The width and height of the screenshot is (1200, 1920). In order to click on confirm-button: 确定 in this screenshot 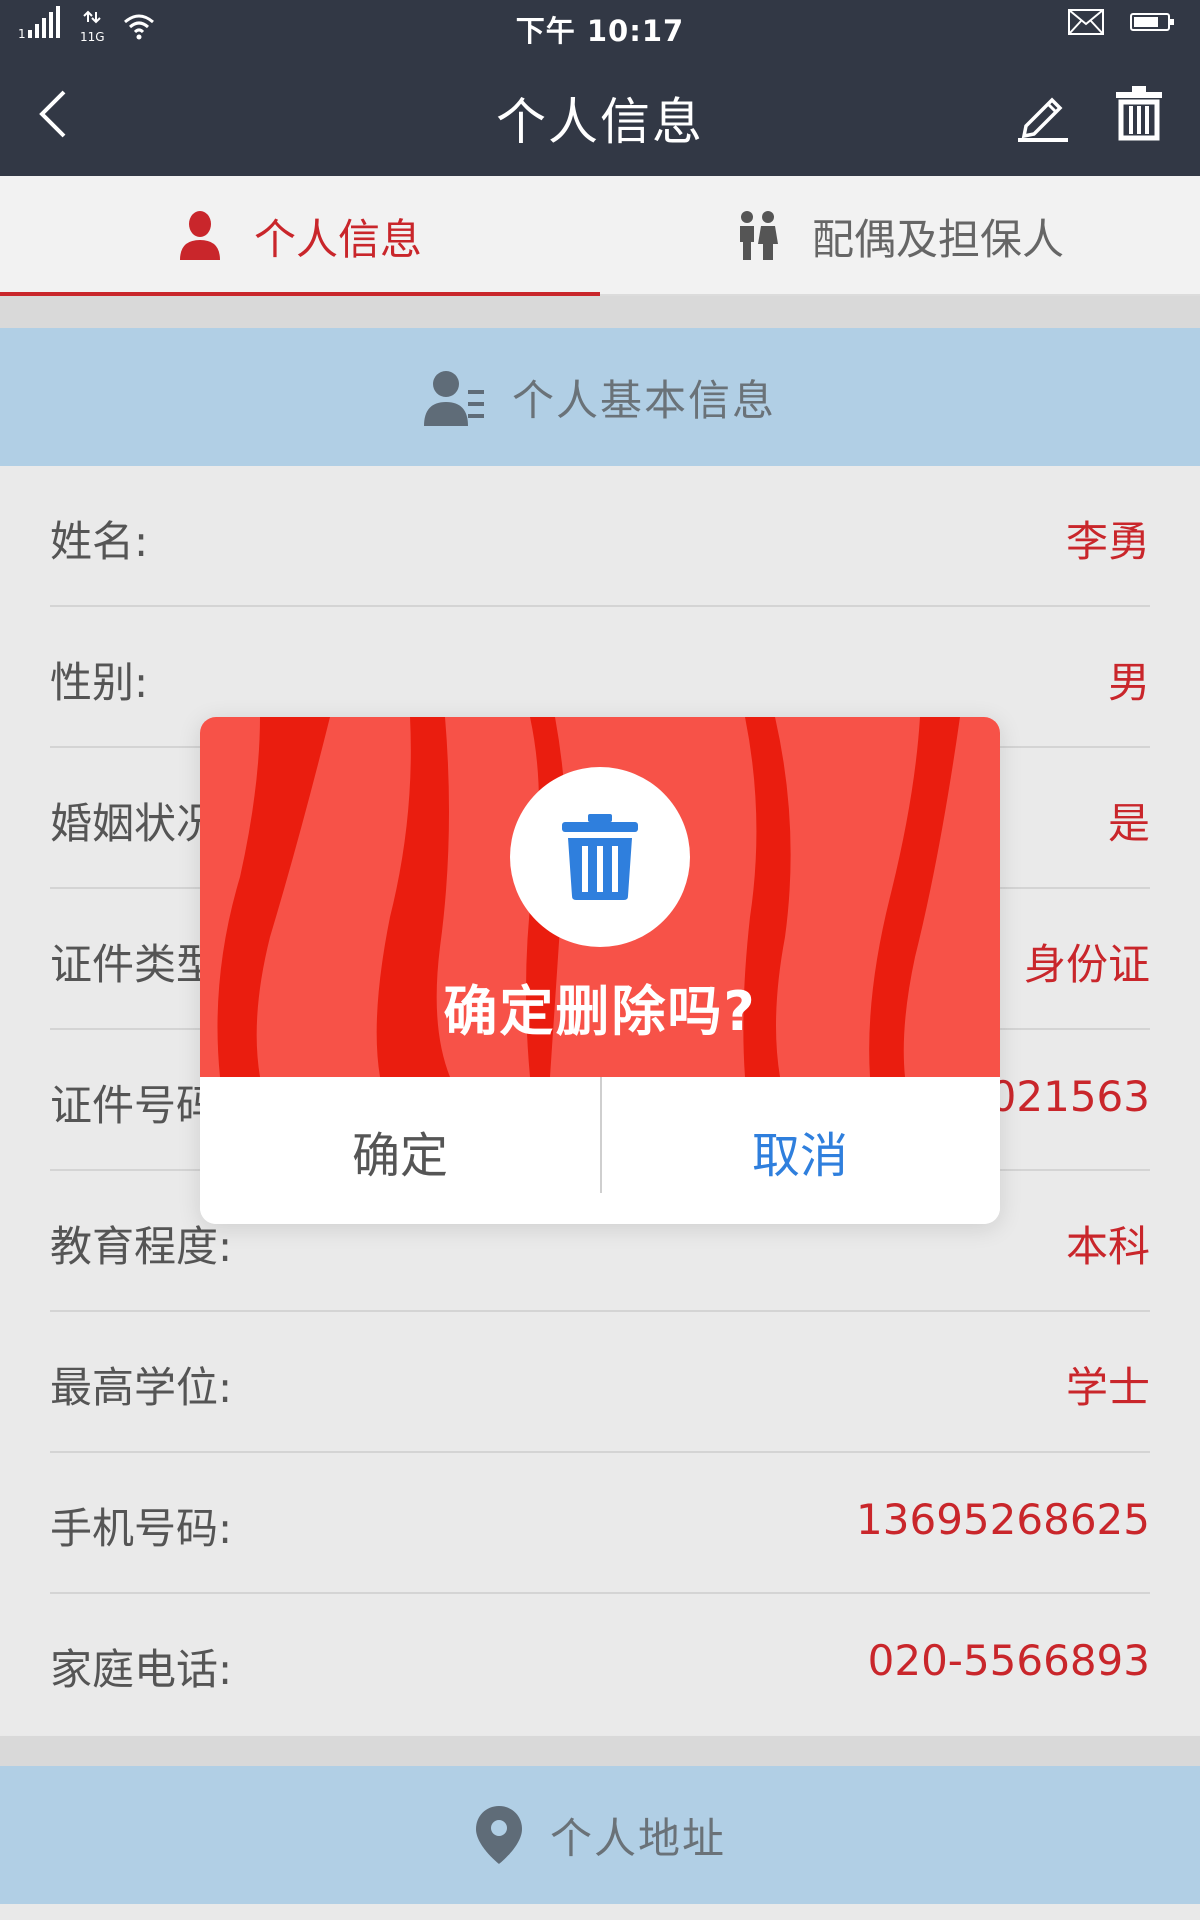, I will do `click(400, 1150)`.